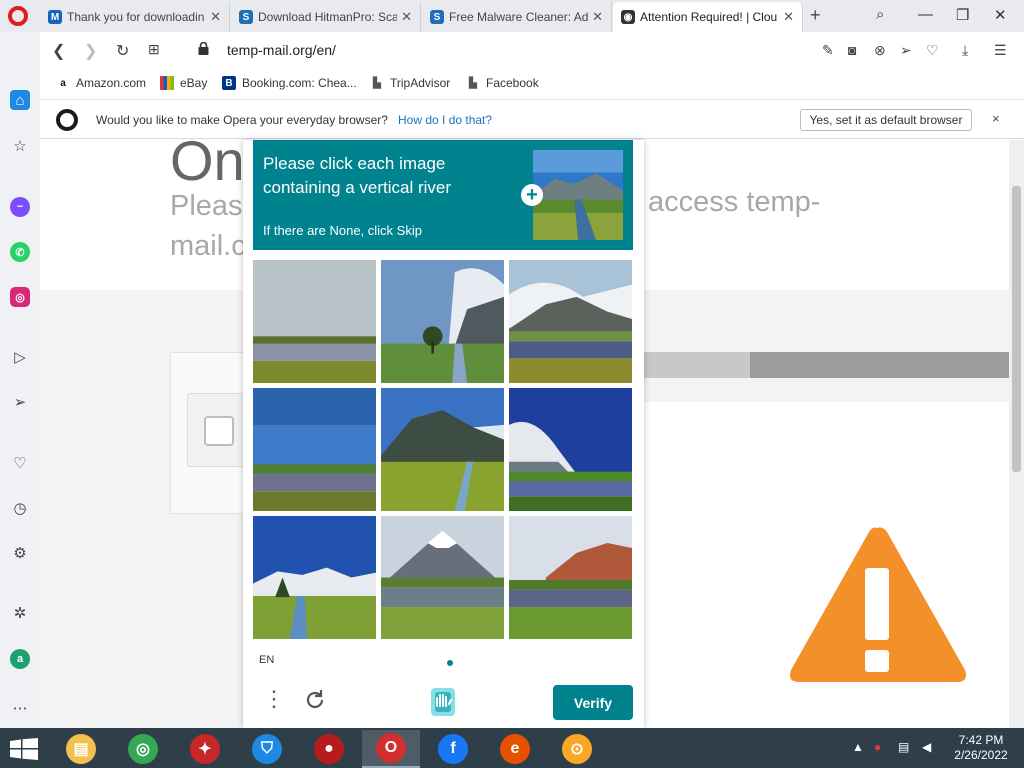 Image resolution: width=1024 pixels, height=768 pixels. What do you see at coordinates (593, 702) in the screenshot?
I see `verify-button: Verify` at bounding box center [593, 702].